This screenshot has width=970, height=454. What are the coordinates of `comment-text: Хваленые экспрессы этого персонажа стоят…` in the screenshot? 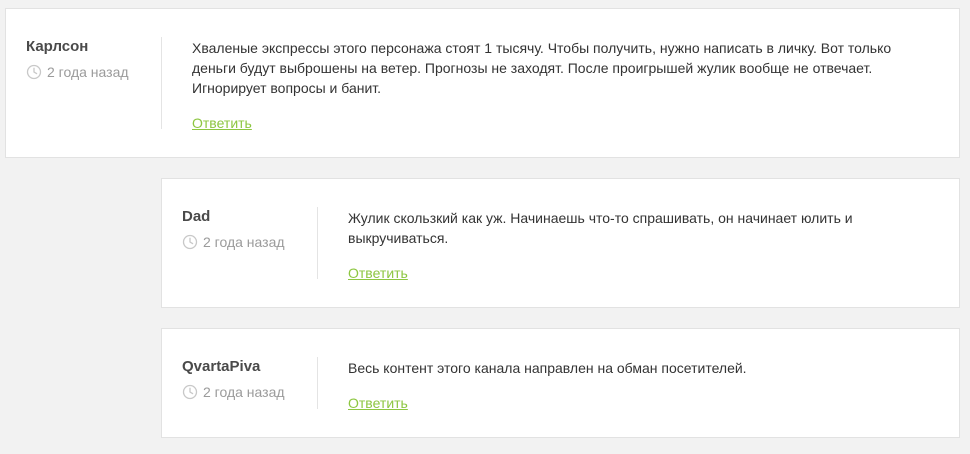 It's located at (542, 68).